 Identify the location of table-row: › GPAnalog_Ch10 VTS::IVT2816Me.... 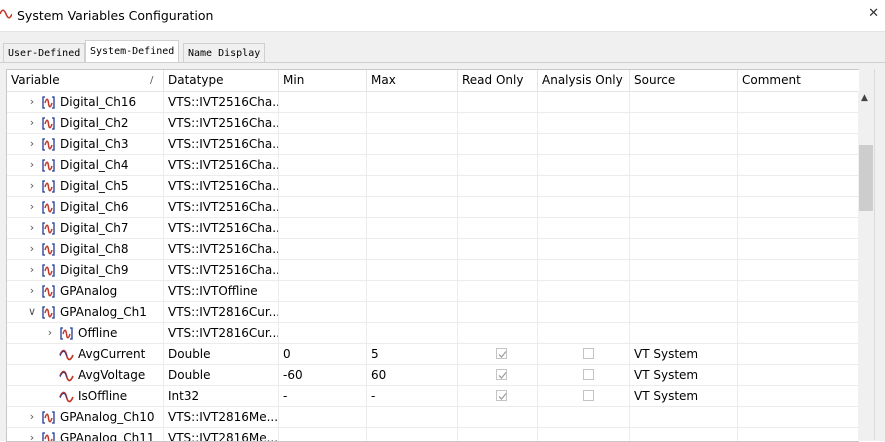
(433, 417).